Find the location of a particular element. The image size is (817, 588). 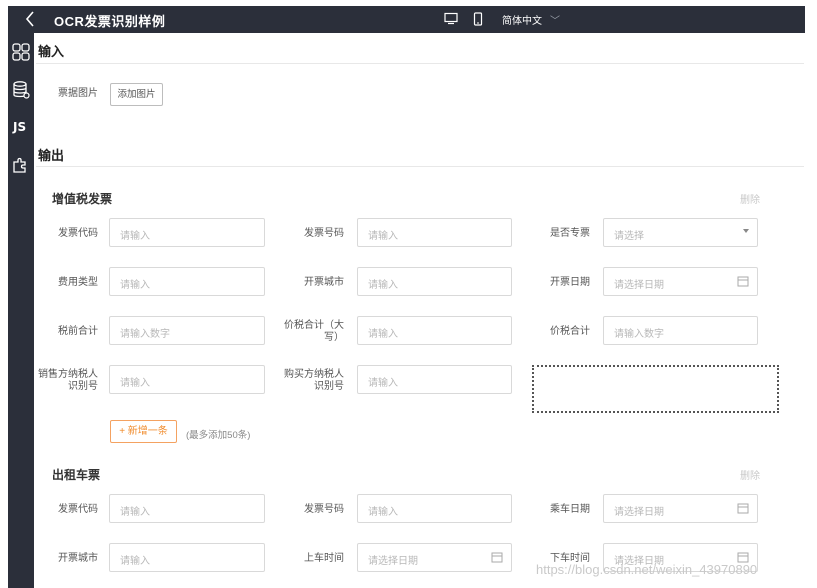

vat-invoice-code-label: 发票代码 is located at coordinates (78, 233).